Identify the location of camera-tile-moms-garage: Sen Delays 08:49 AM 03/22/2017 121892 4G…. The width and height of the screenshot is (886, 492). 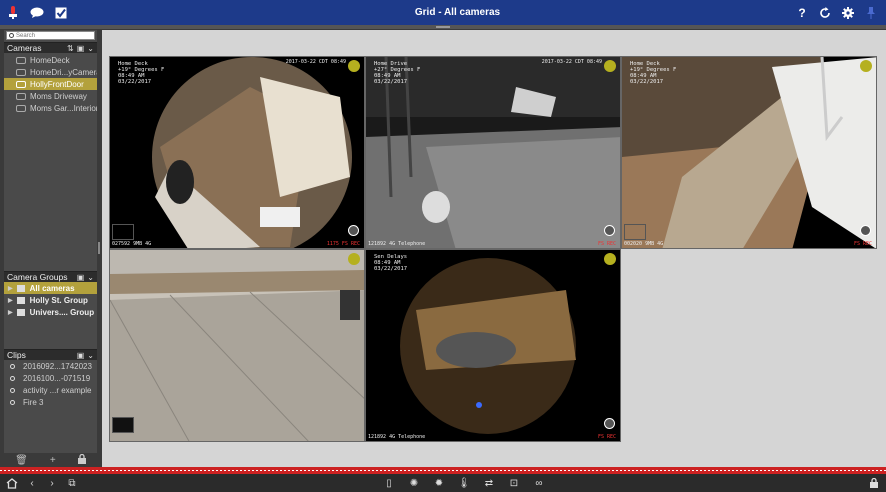
(493, 345).